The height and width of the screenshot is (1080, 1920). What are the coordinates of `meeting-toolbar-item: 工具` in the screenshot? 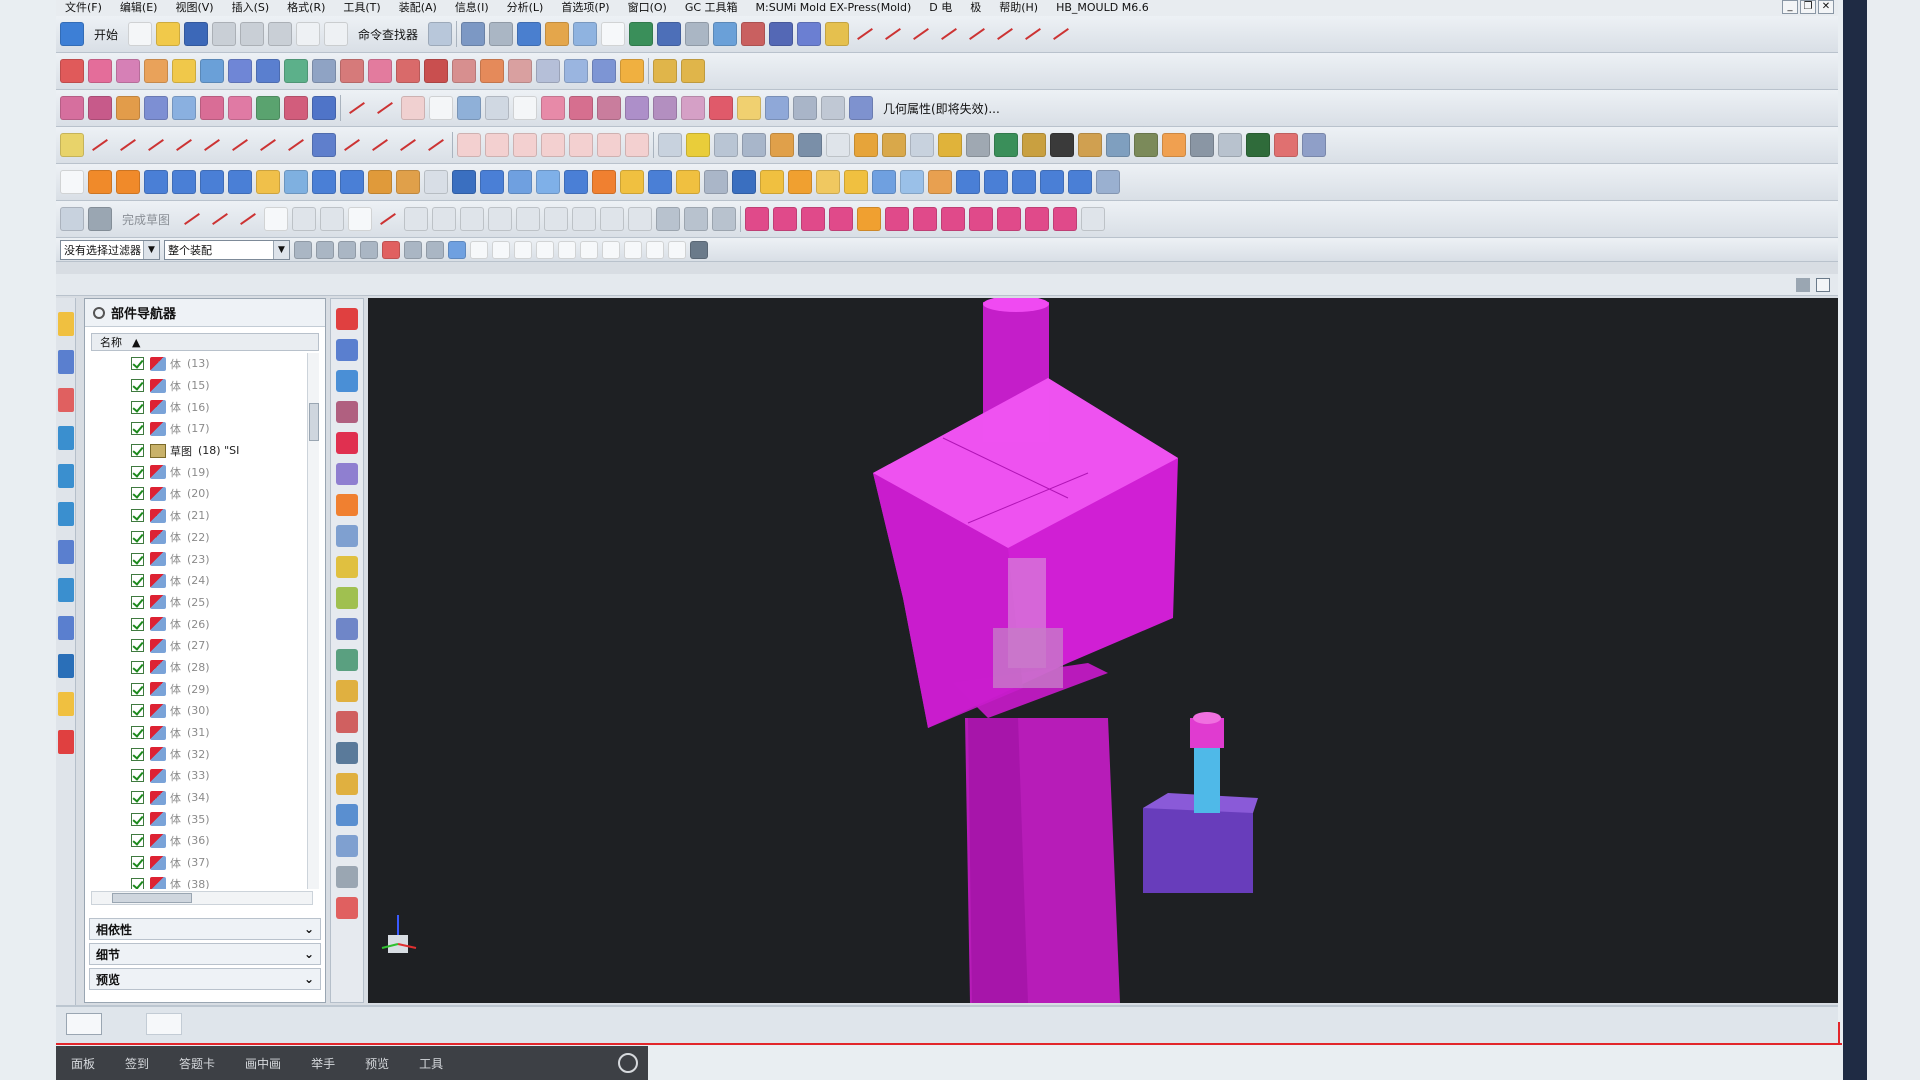 It's located at (431, 1063).